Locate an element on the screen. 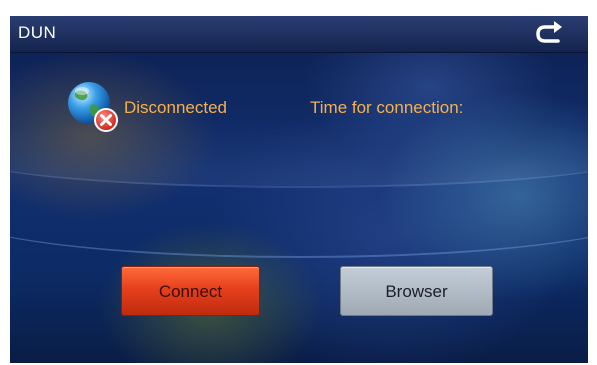 This screenshot has width=597, height=365. title-bar: DUN is located at coordinates (299, 34).